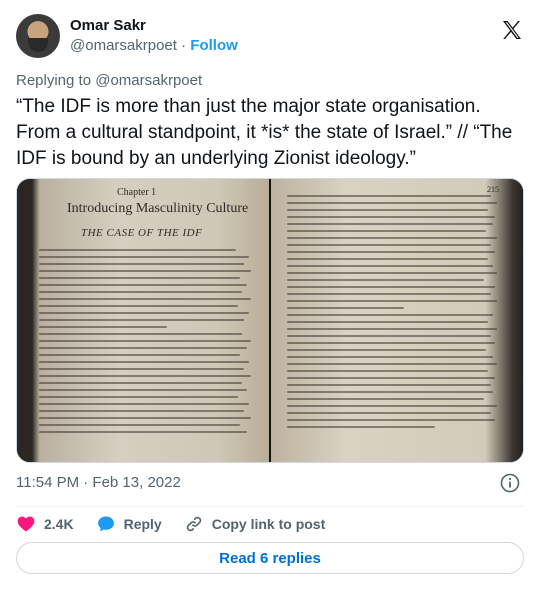 Image resolution: width=540 pixels, height=589 pixels. I want to click on tweet-actions: 2.4K Reply Copy link to post, so click(181, 524).